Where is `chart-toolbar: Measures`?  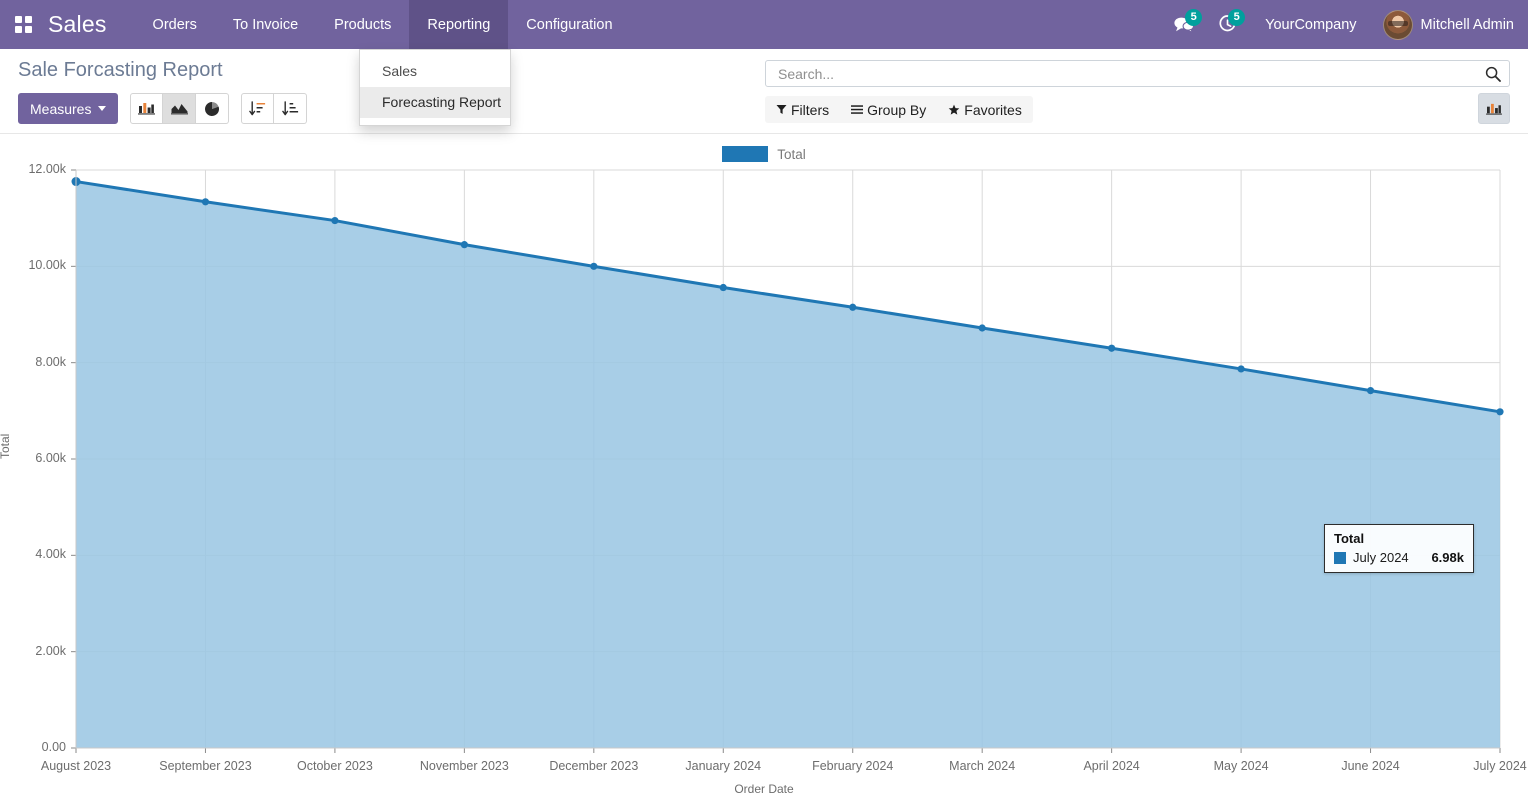
chart-toolbar: Measures is located at coordinates (163, 108).